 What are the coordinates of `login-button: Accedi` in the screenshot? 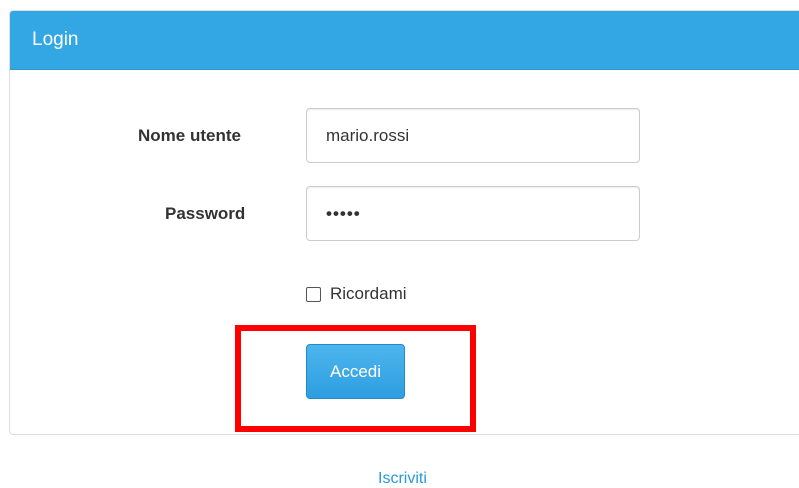 It's located at (355, 371).